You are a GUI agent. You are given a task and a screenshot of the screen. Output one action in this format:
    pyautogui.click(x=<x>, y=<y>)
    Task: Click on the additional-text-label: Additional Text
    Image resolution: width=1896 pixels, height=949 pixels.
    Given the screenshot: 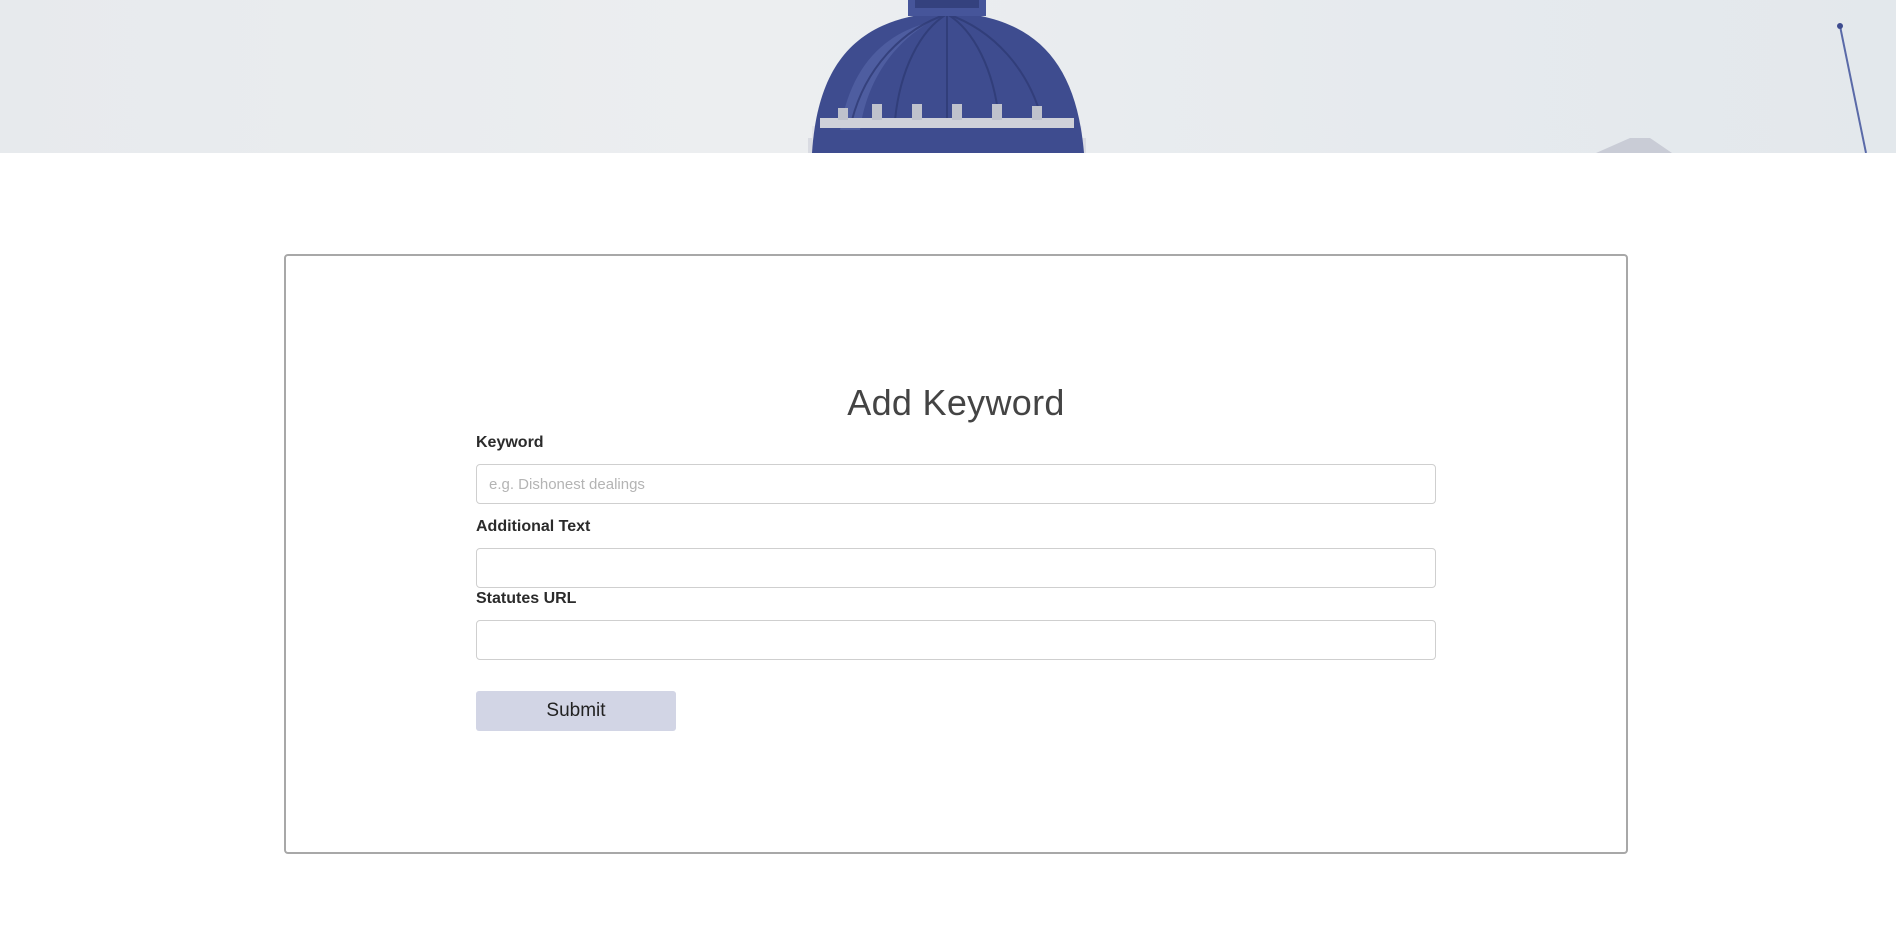 What is the action you would take?
    pyautogui.click(x=533, y=526)
    